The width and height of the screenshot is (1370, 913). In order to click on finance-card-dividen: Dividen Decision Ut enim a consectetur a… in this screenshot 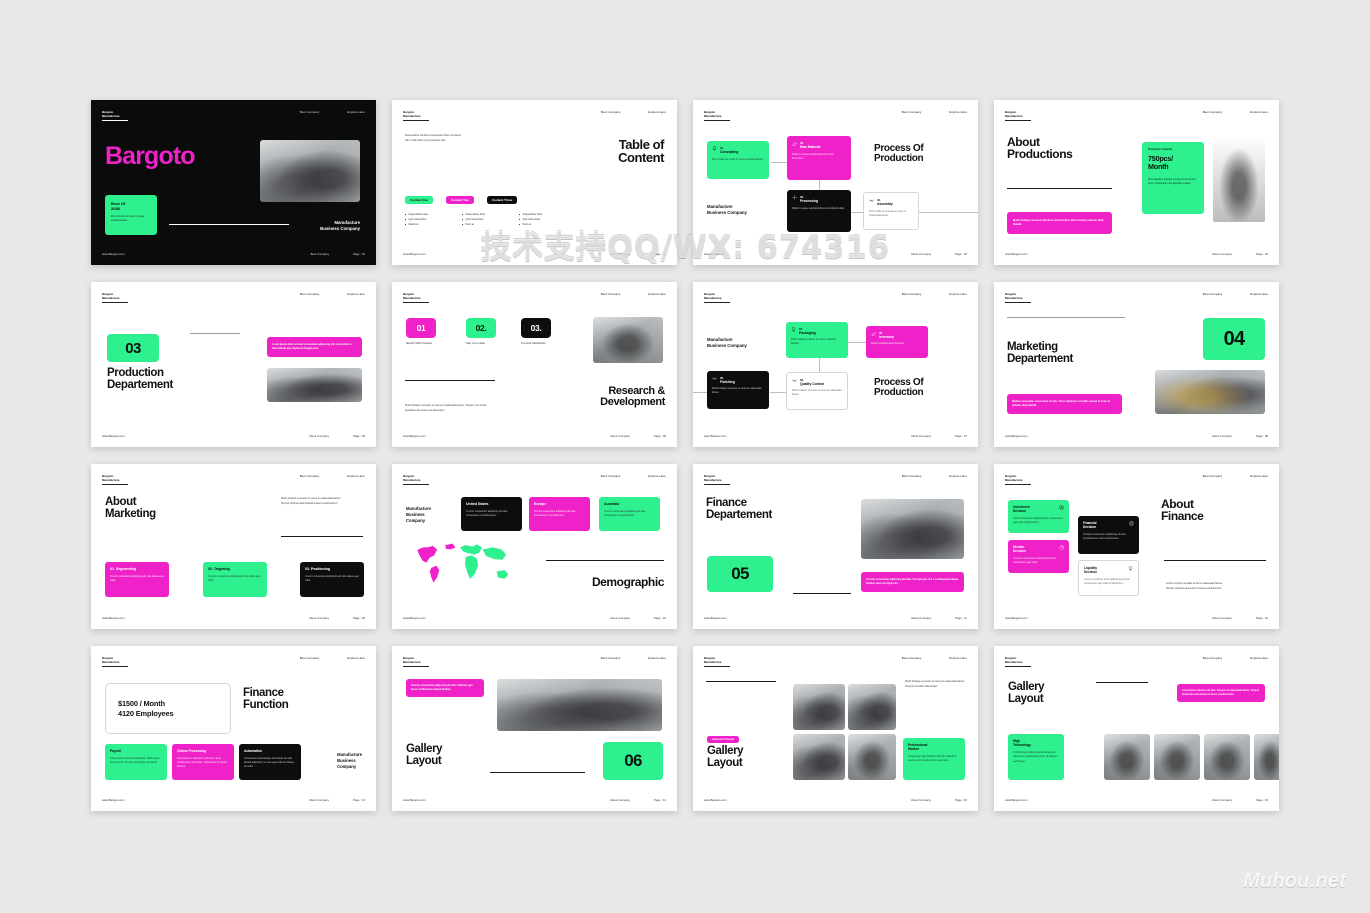, I will do `click(1038, 556)`.